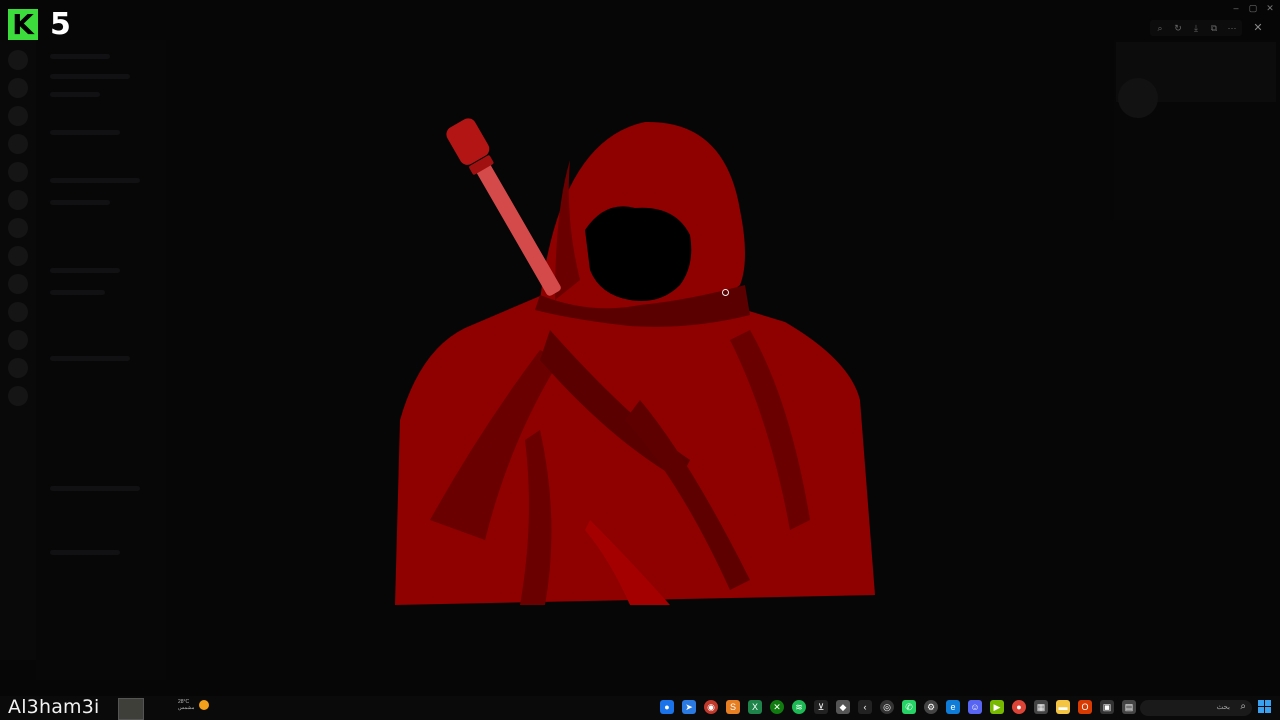 Image resolution: width=1280 pixels, height=720 pixels. Describe the element at coordinates (1264, 706) in the screenshot. I see `windows-start-icon` at that location.